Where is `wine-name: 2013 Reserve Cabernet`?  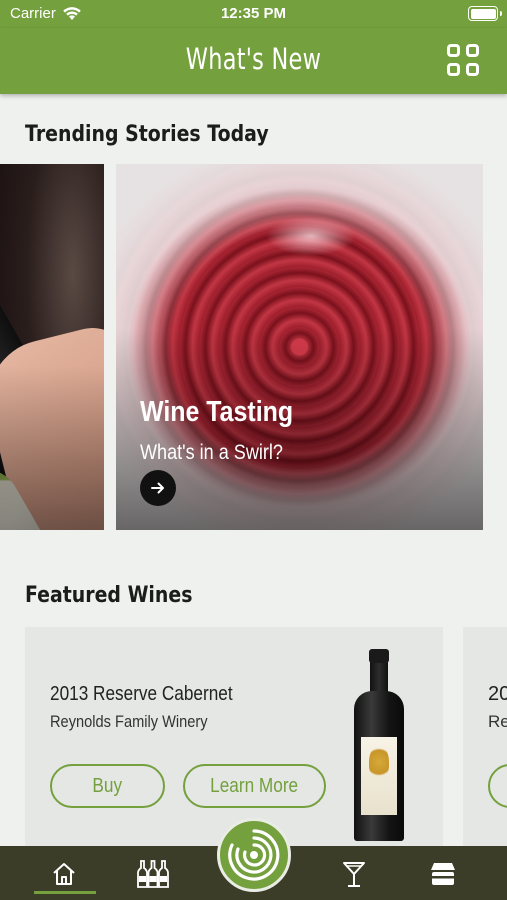
wine-name: 2013 Reserve Cabernet is located at coordinates (141, 694).